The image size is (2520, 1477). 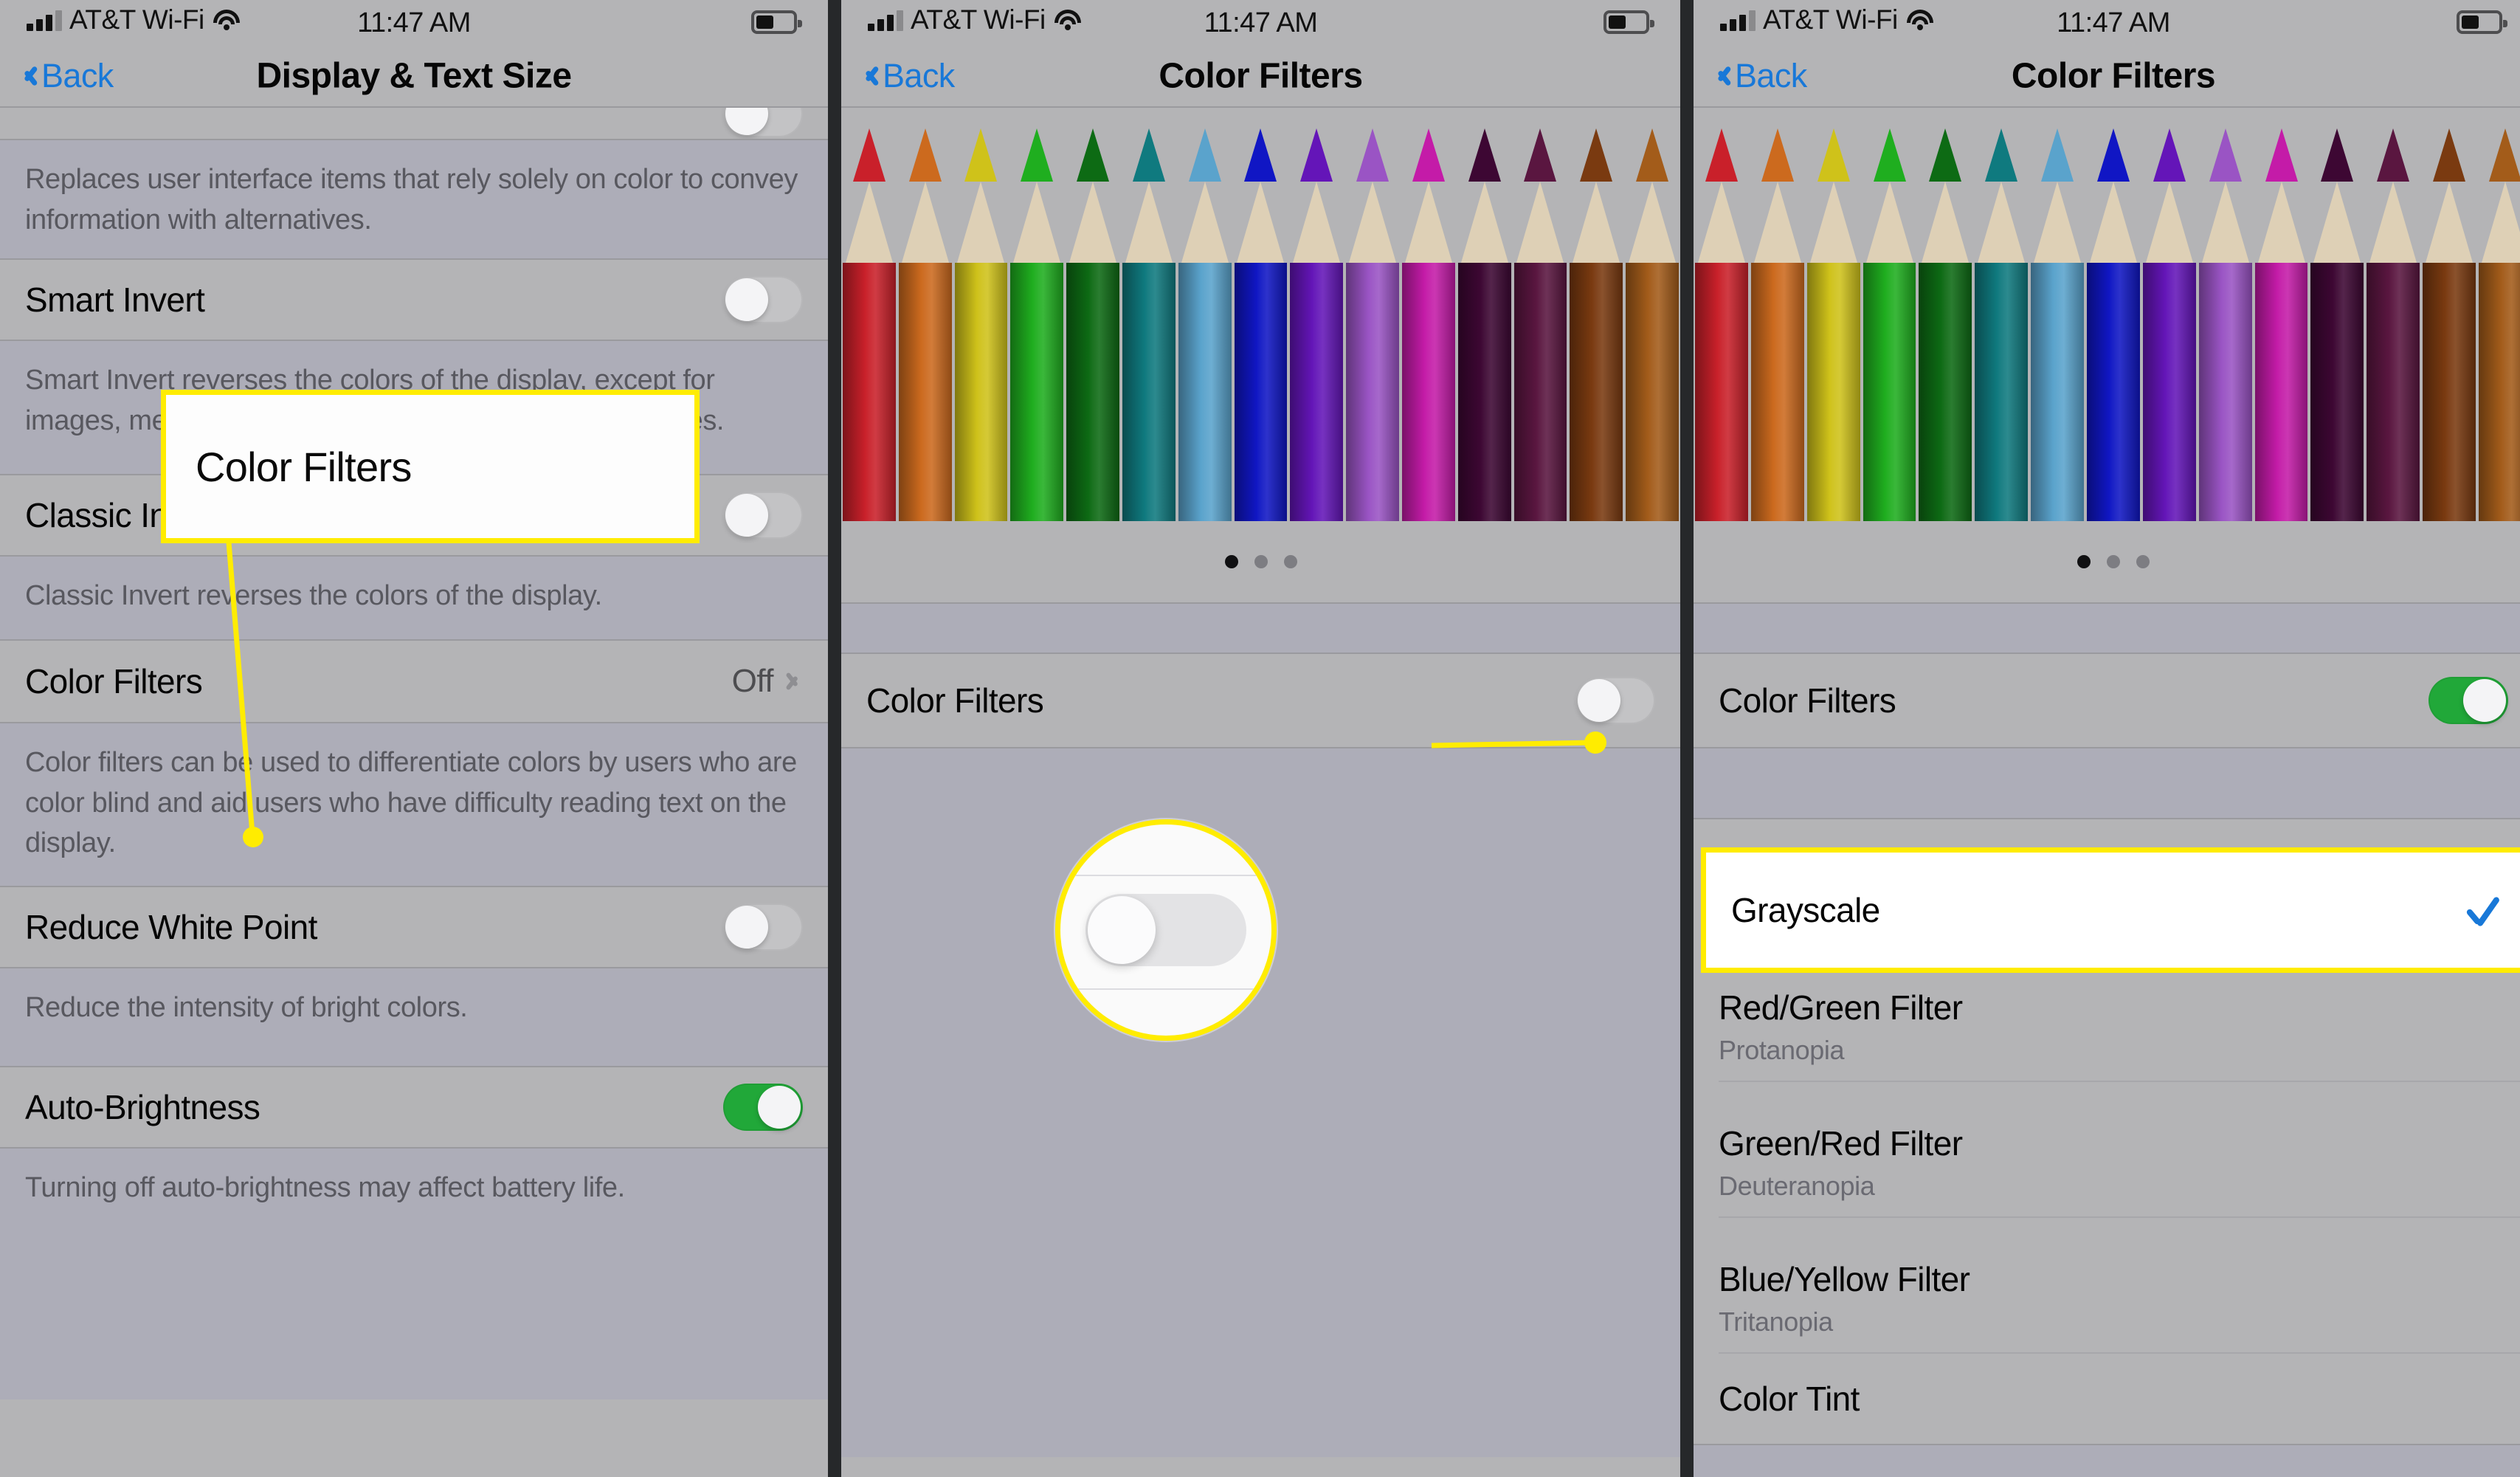 What do you see at coordinates (431, 466) in the screenshot?
I see `callout-color-filters: Color Filters` at bounding box center [431, 466].